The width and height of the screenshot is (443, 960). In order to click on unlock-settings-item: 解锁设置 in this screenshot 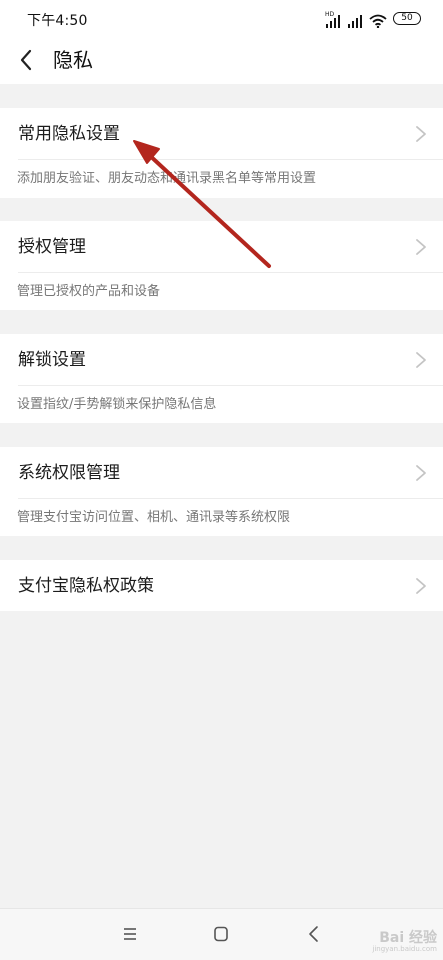, I will do `click(221, 359)`.